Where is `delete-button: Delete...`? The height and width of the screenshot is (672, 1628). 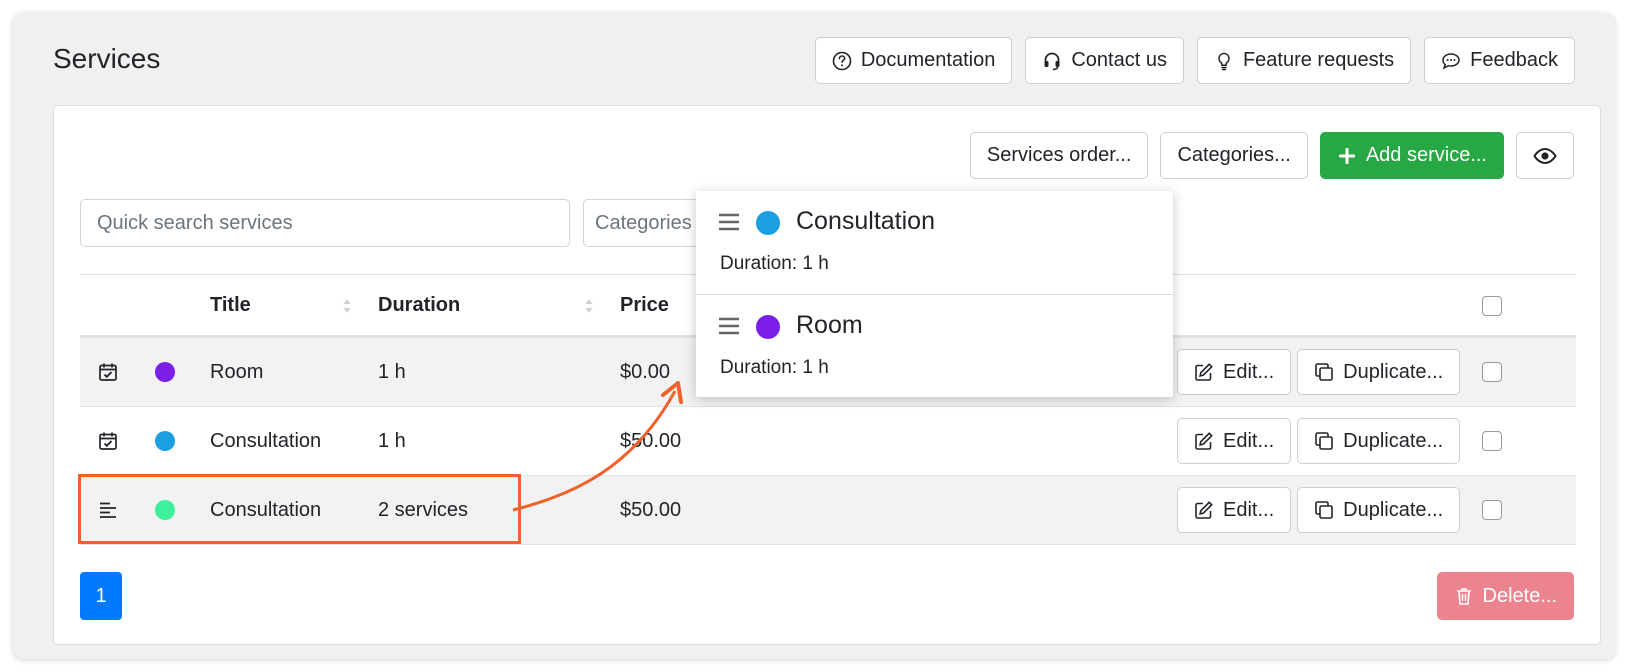 delete-button: Delete... is located at coordinates (1505, 596).